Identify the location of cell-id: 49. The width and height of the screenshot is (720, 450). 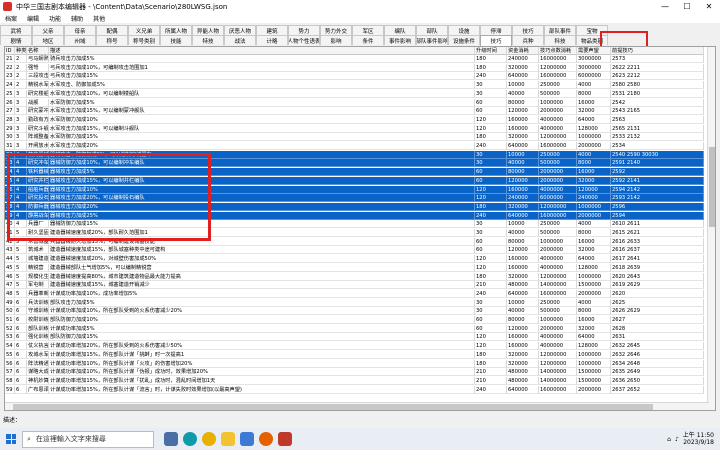
(10, 302).